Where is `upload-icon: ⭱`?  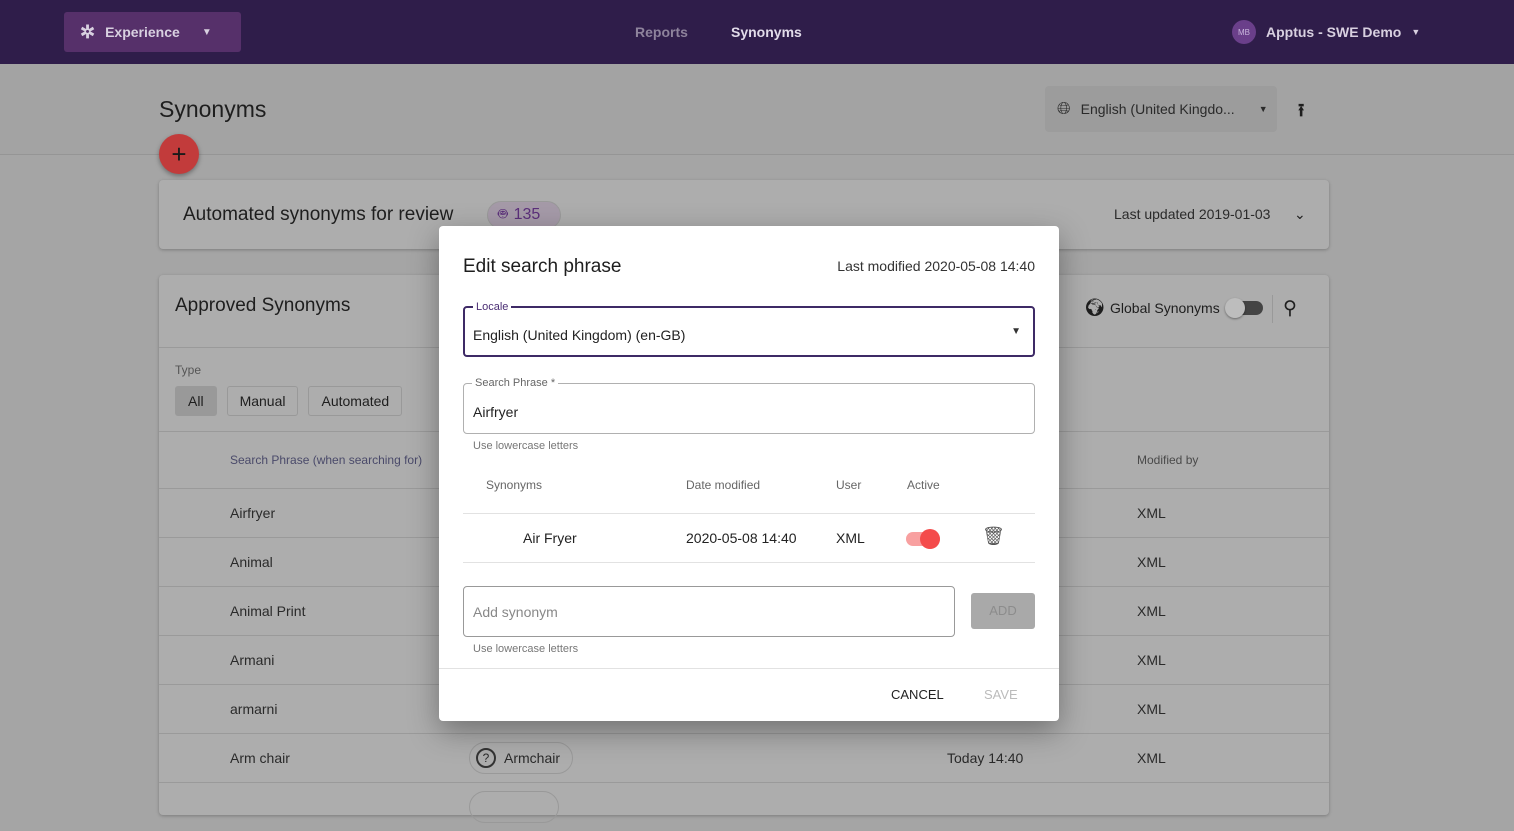
upload-icon: ⭱ is located at coordinates (1301, 113).